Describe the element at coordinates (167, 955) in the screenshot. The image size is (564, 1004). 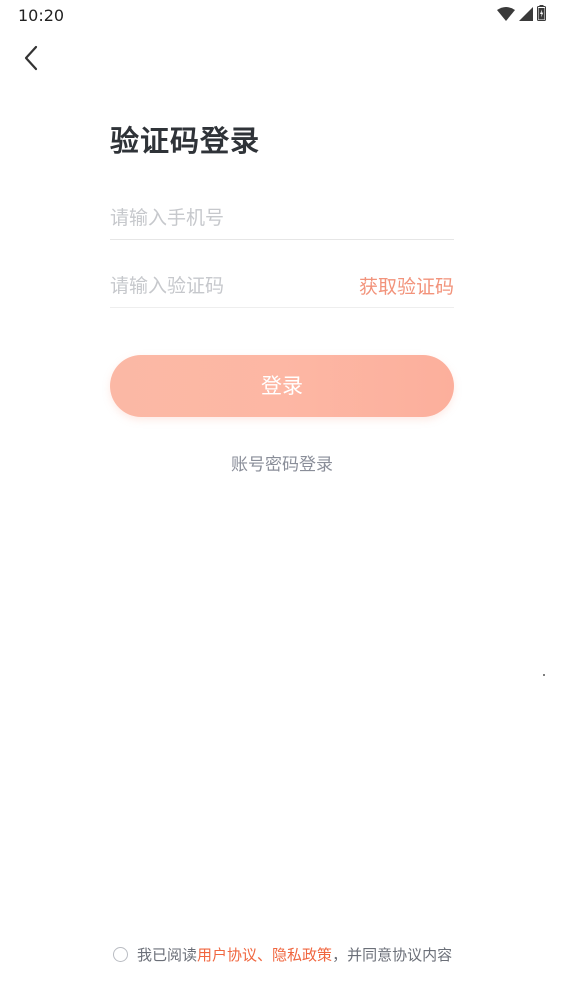
I see `agreement-prefix: 我已阅读` at that location.